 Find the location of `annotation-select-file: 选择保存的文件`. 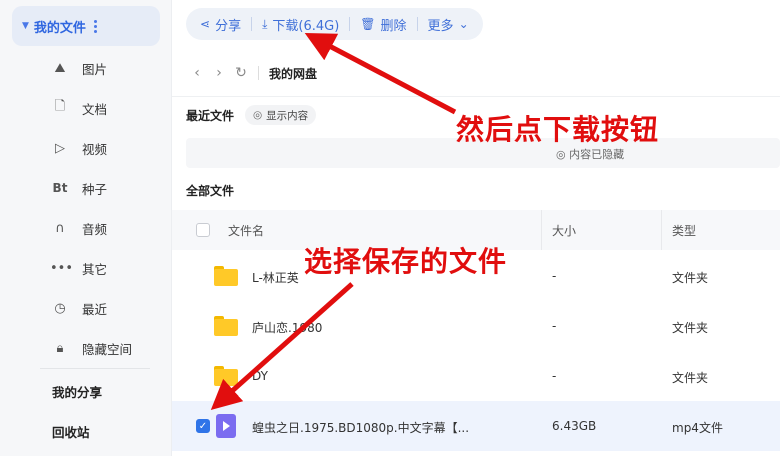

annotation-select-file: 选择保存的文件 is located at coordinates (406, 261).